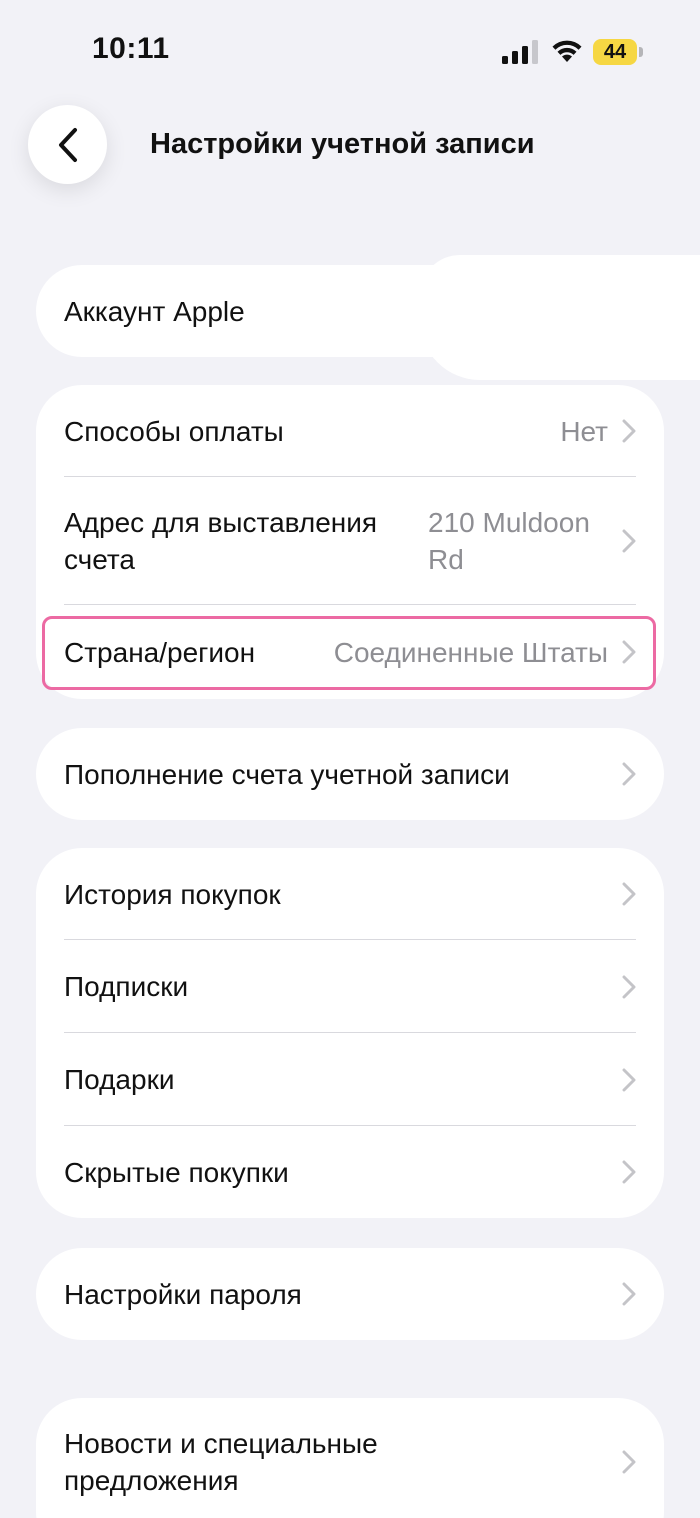  I want to click on payment-methods-row: Способы оплаты Нет, so click(350, 431).